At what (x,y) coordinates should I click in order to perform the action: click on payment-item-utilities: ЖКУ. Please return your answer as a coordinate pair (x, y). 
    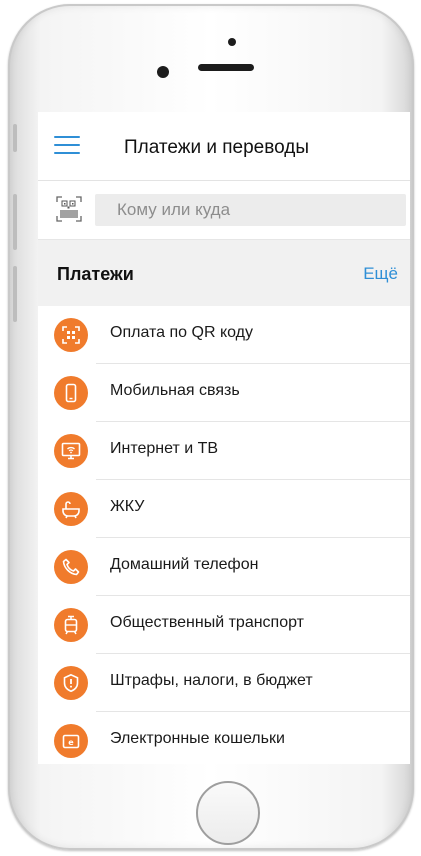
    Looking at the image, I should click on (224, 509).